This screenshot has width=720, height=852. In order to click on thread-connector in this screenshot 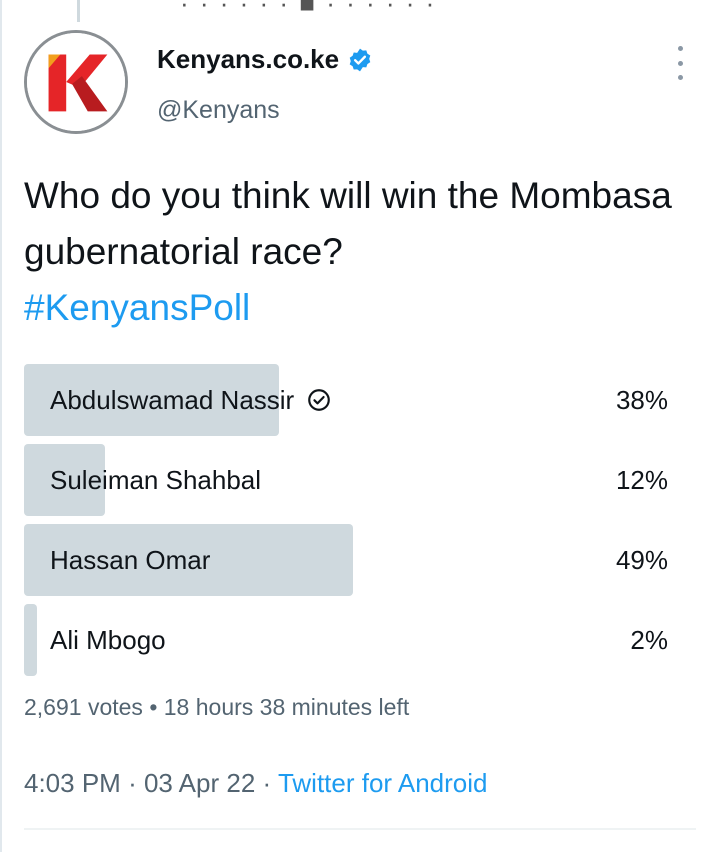, I will do `click(78, 11)`.